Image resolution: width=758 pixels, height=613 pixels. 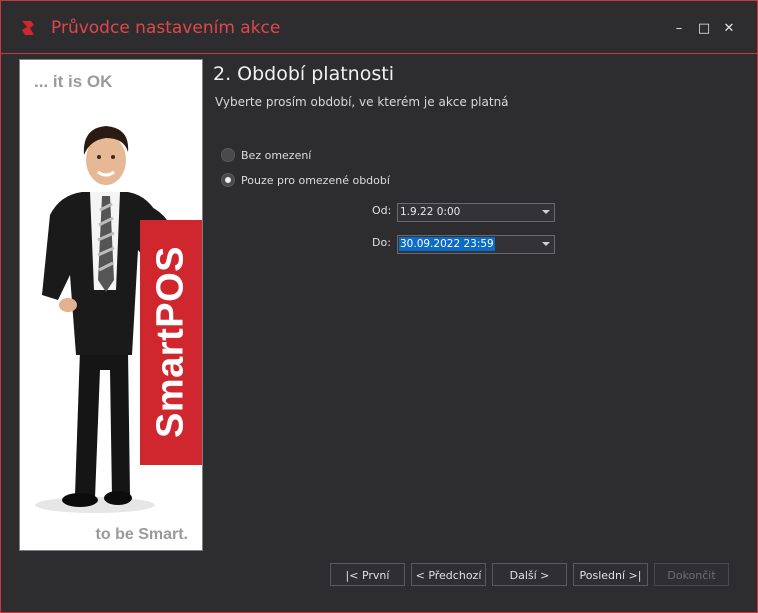 I want to click on to-date-combo: 30.09.2022 23:59, so click(x=476, y=244).